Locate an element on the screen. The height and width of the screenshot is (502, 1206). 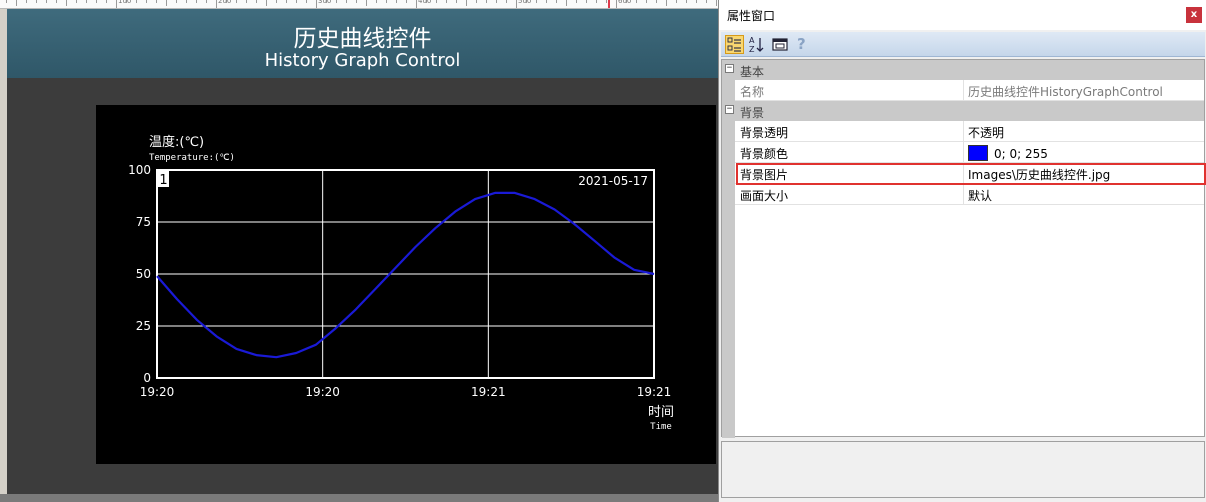
property-key: 画面大小 is located at coordinates (764, 196).